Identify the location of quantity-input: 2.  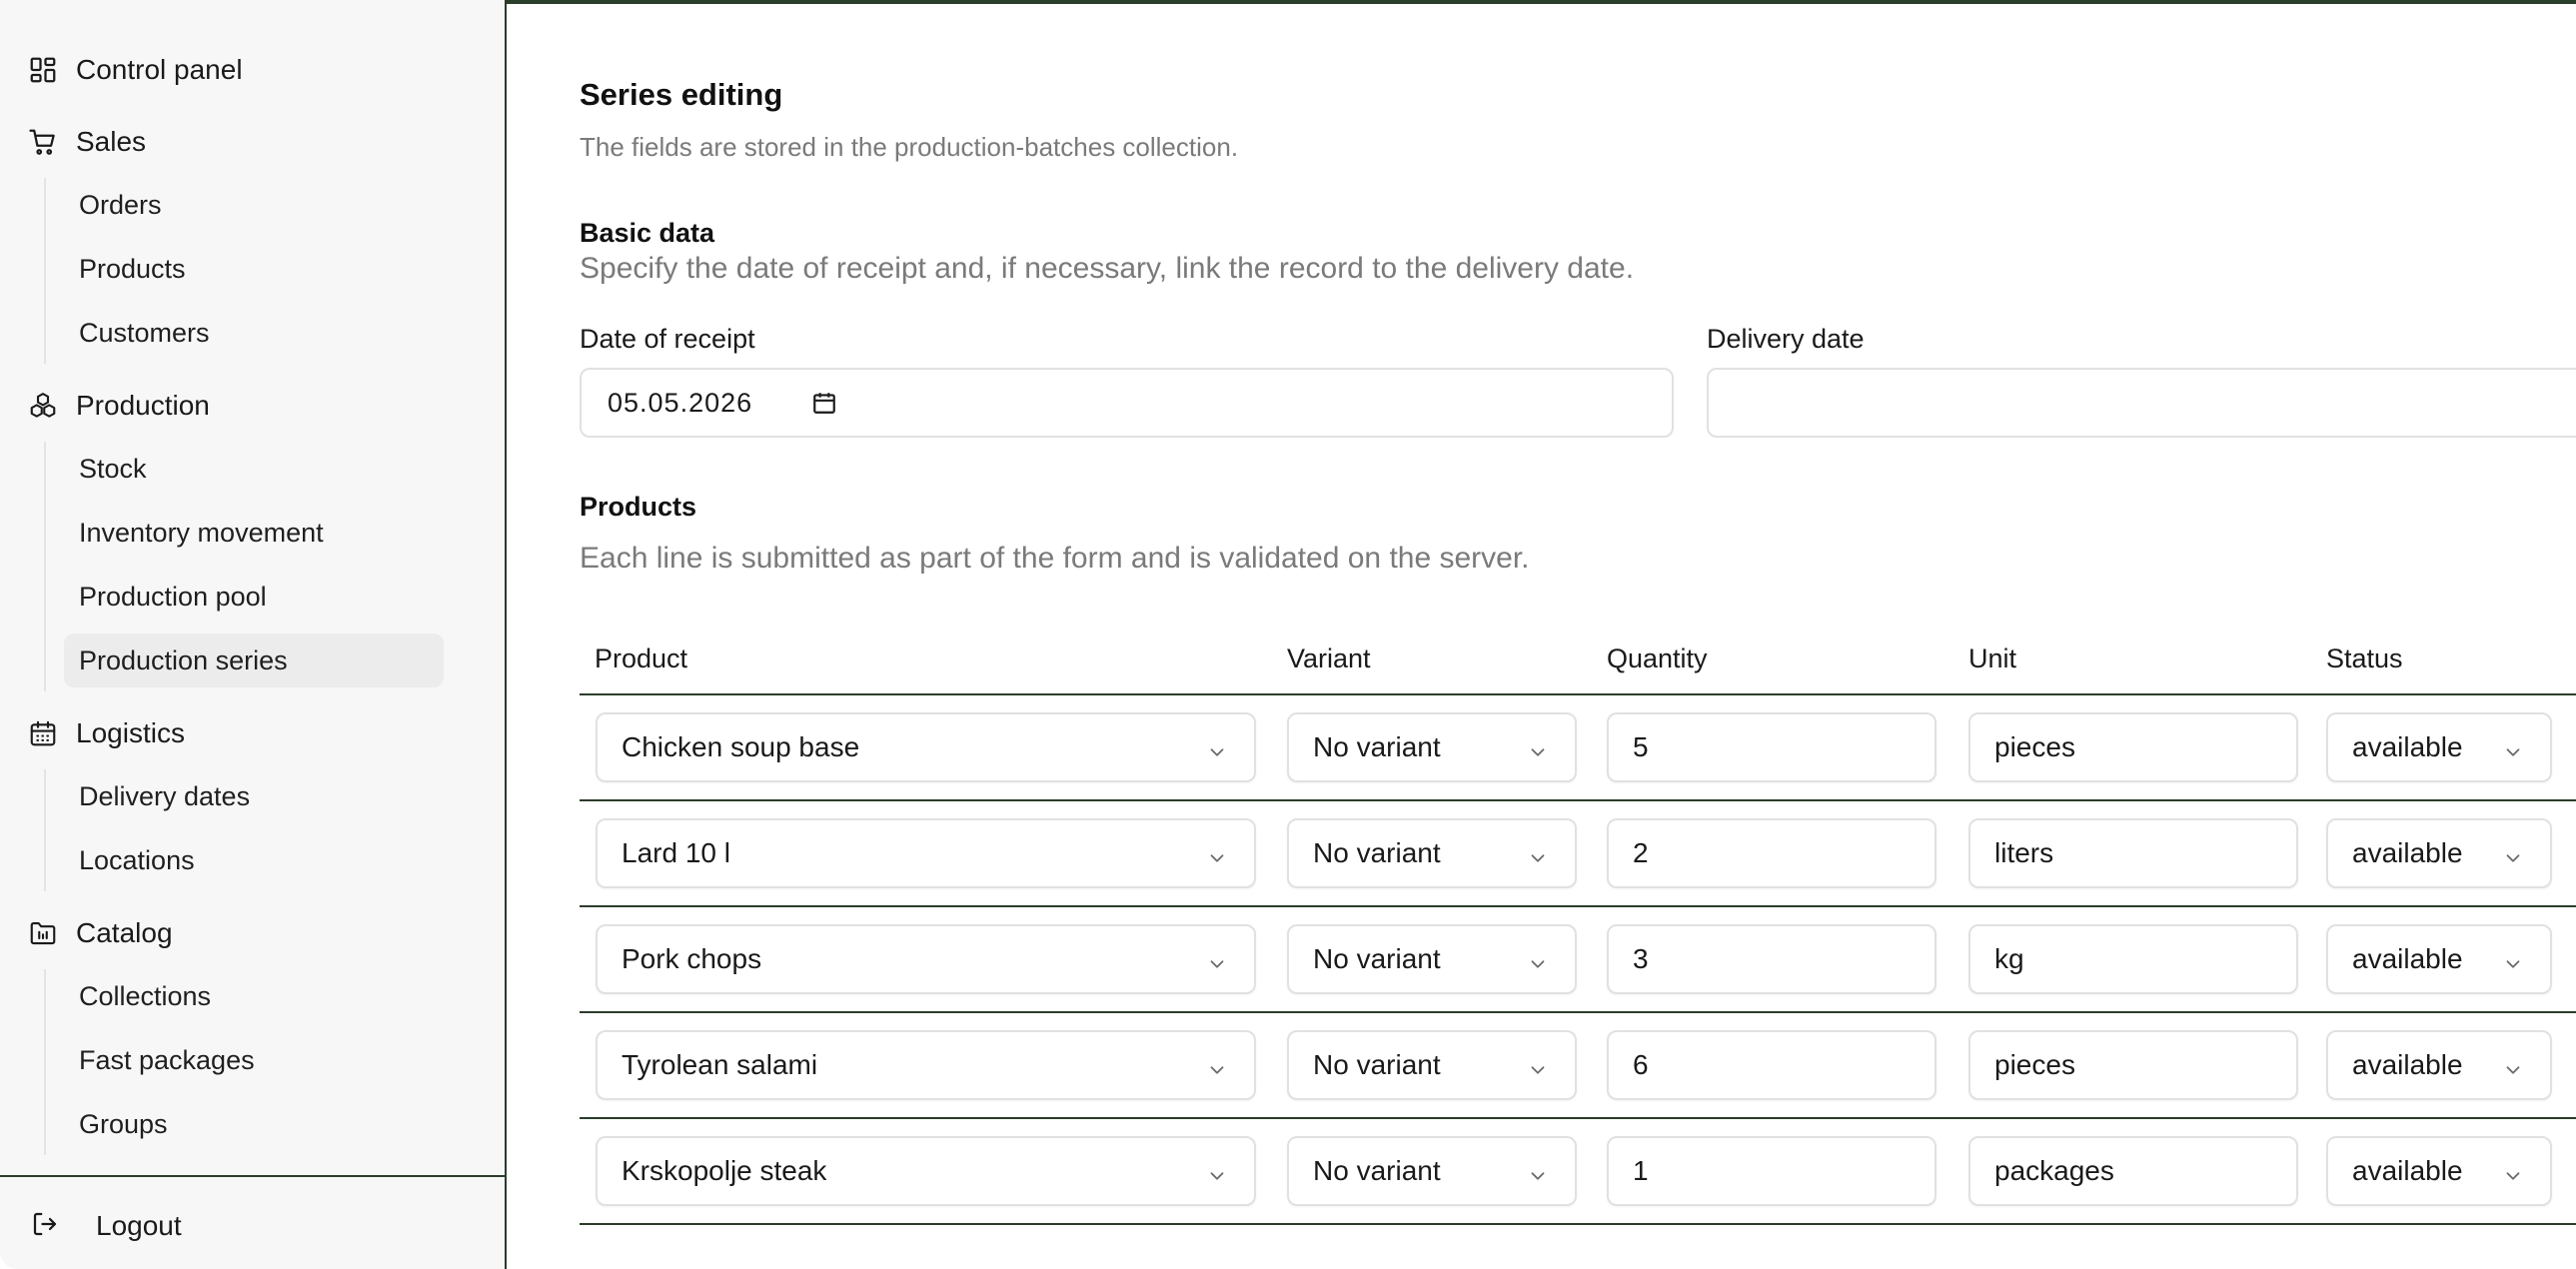
(1771, 853).